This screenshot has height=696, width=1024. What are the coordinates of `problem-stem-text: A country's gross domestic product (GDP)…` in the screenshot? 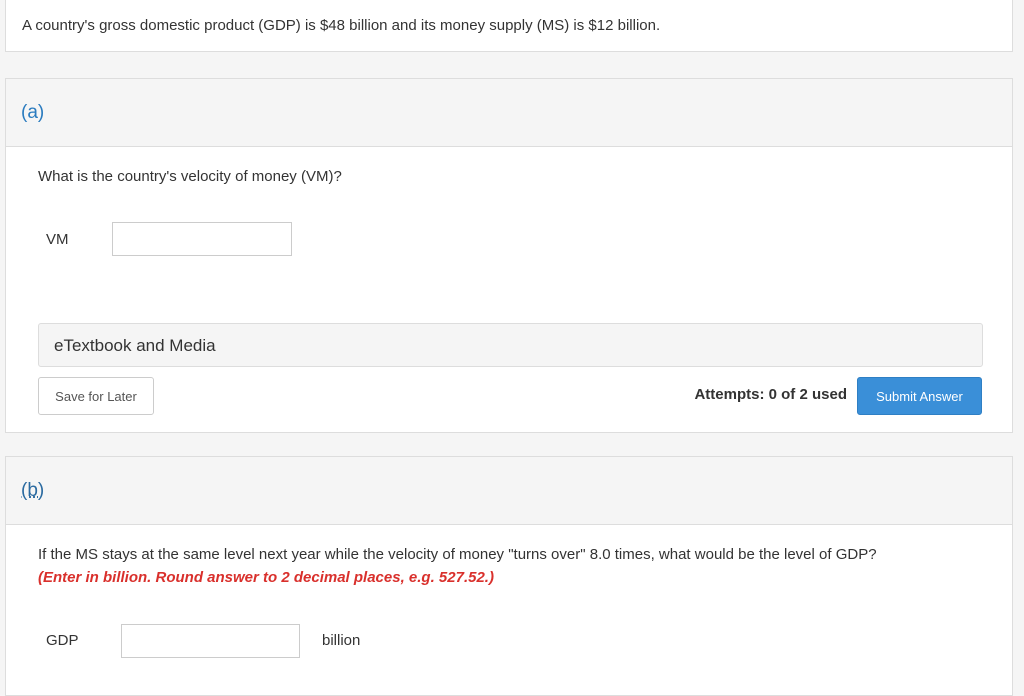 It's located at (341, 25).